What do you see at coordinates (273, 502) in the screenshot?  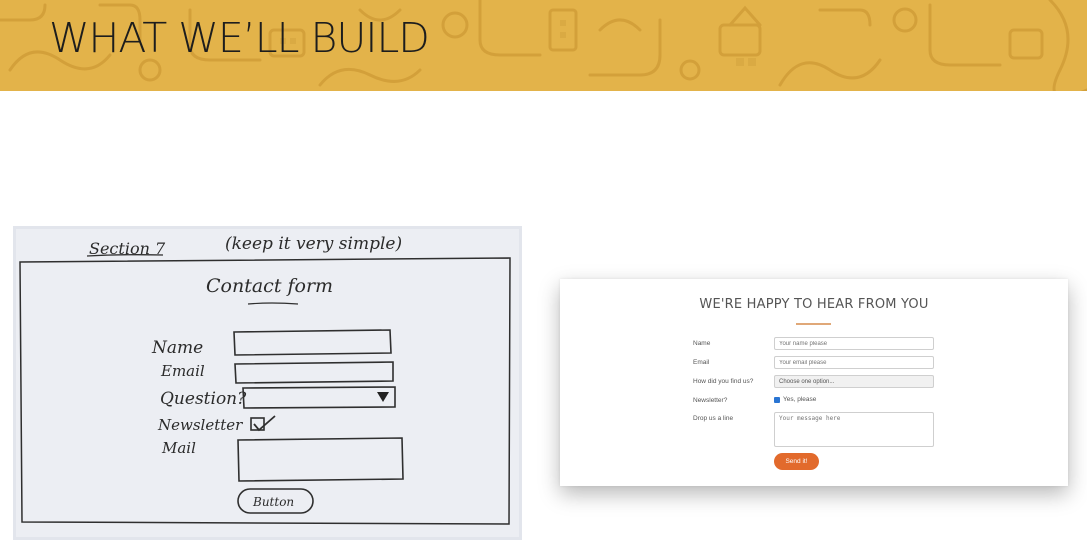 I see `sketch-button-label: Button` at bounding box center [273, 502].